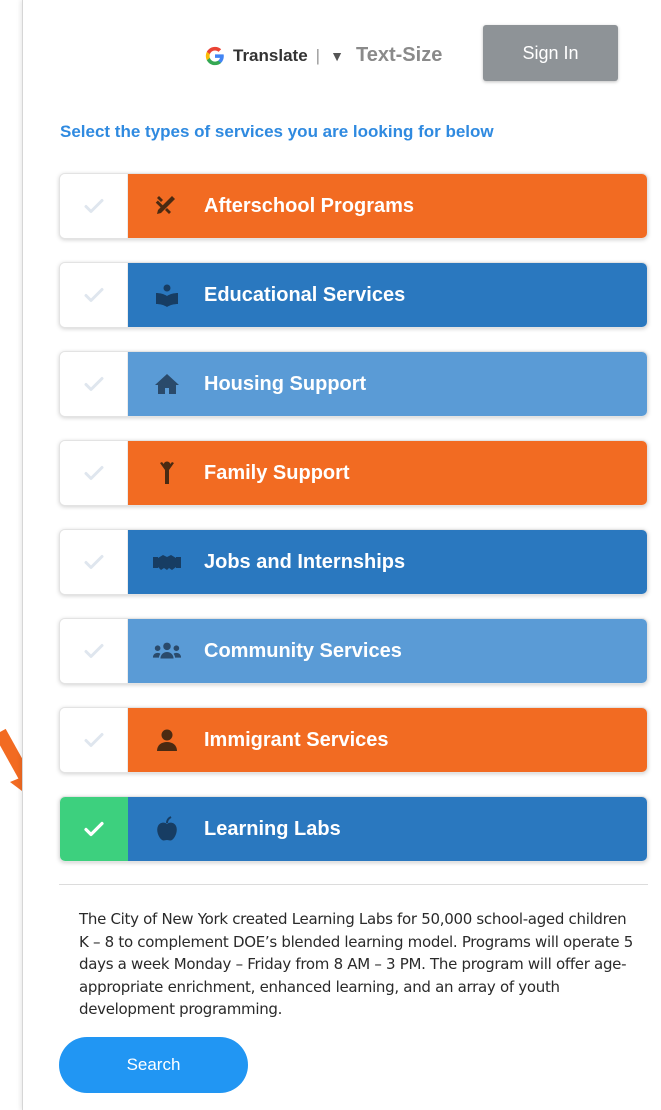 This screenshot has width=661, height=1110. I want to click on reader-icon, so click(167, 295).